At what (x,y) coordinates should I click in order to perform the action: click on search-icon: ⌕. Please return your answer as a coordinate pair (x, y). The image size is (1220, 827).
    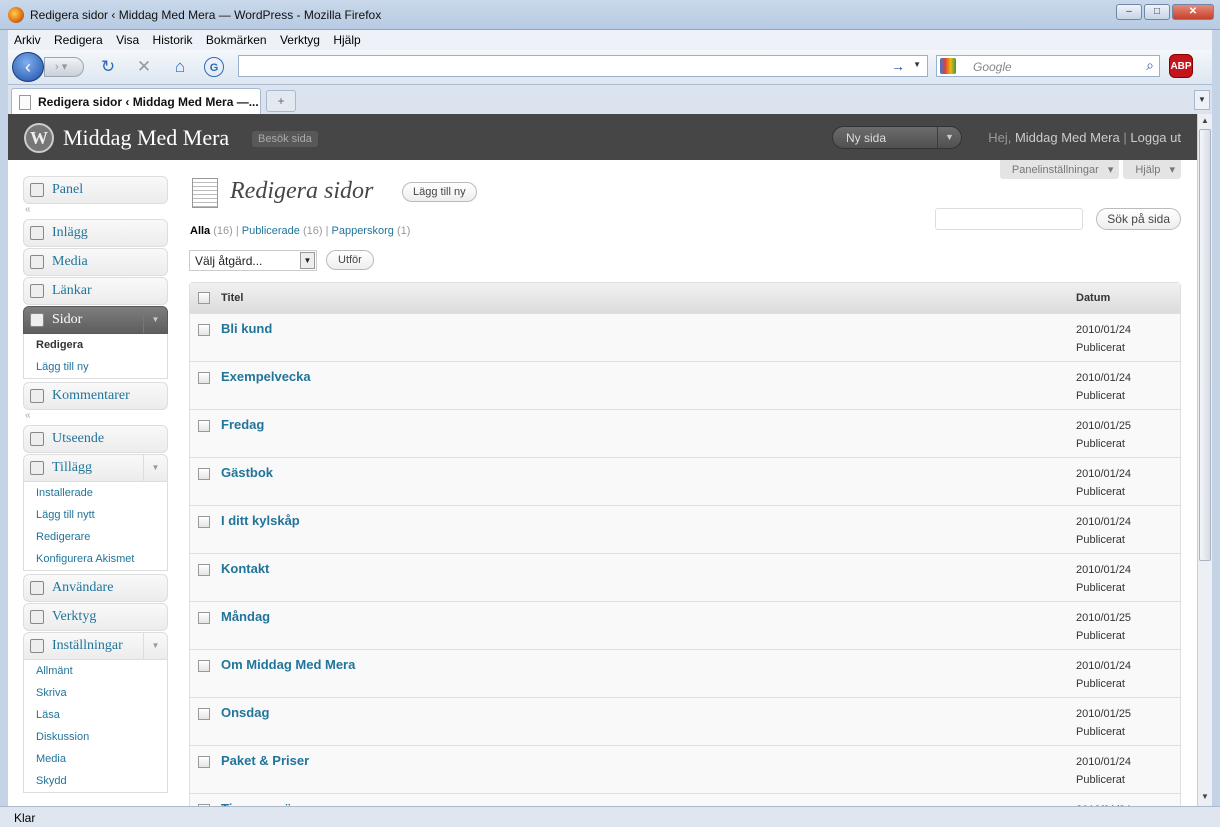
    Looking at the image, I should click on (1150, 65).